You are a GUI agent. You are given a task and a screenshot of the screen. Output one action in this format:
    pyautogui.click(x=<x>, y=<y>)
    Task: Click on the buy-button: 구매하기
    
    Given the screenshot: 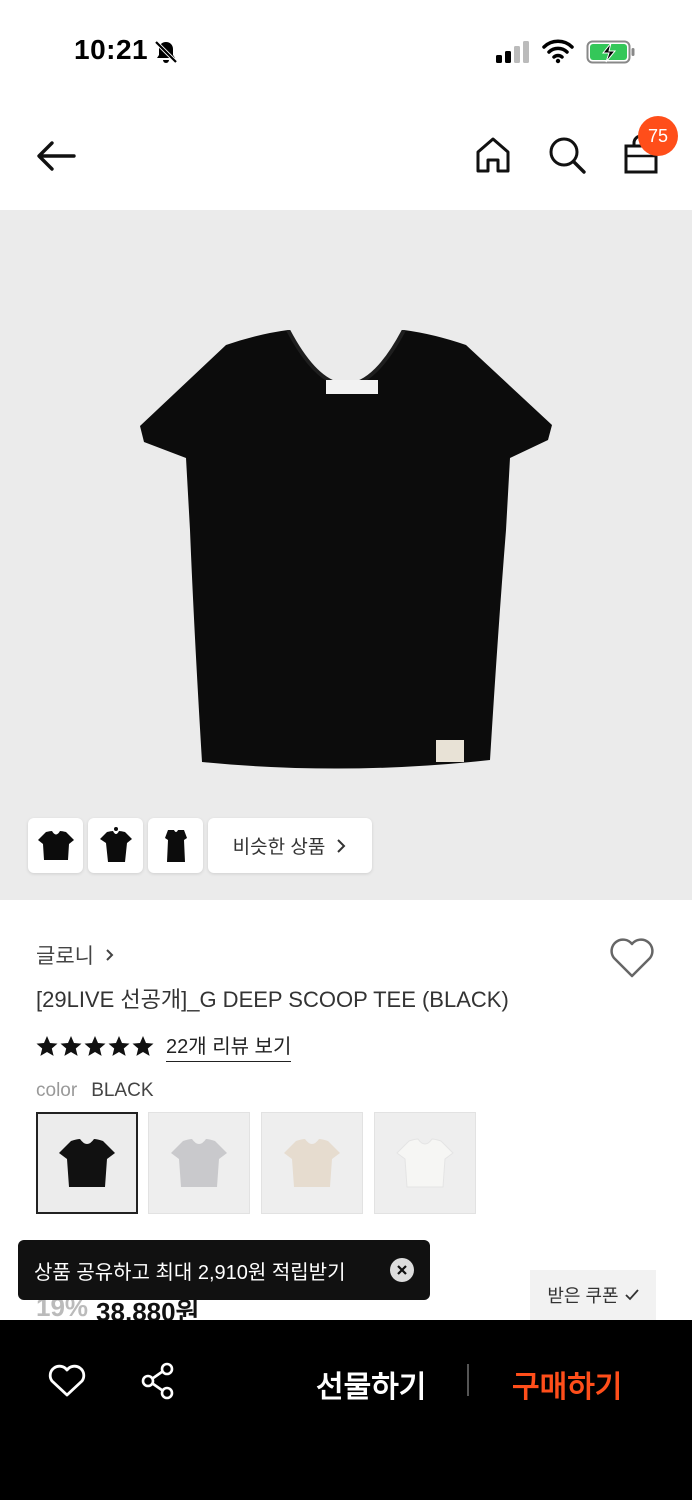 What is the action you would take?
    pyautogui.click(x=567, y=1384)
    